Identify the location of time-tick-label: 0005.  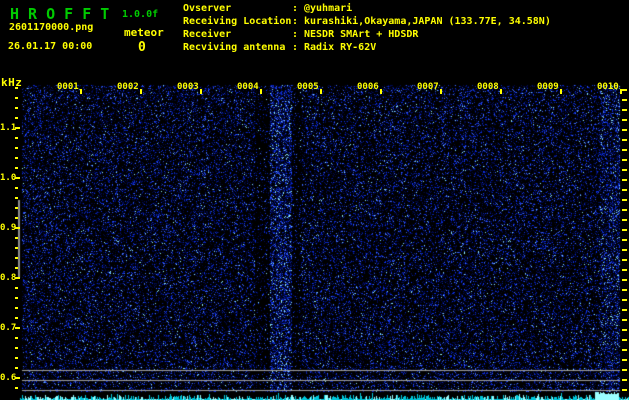
(308, 87).